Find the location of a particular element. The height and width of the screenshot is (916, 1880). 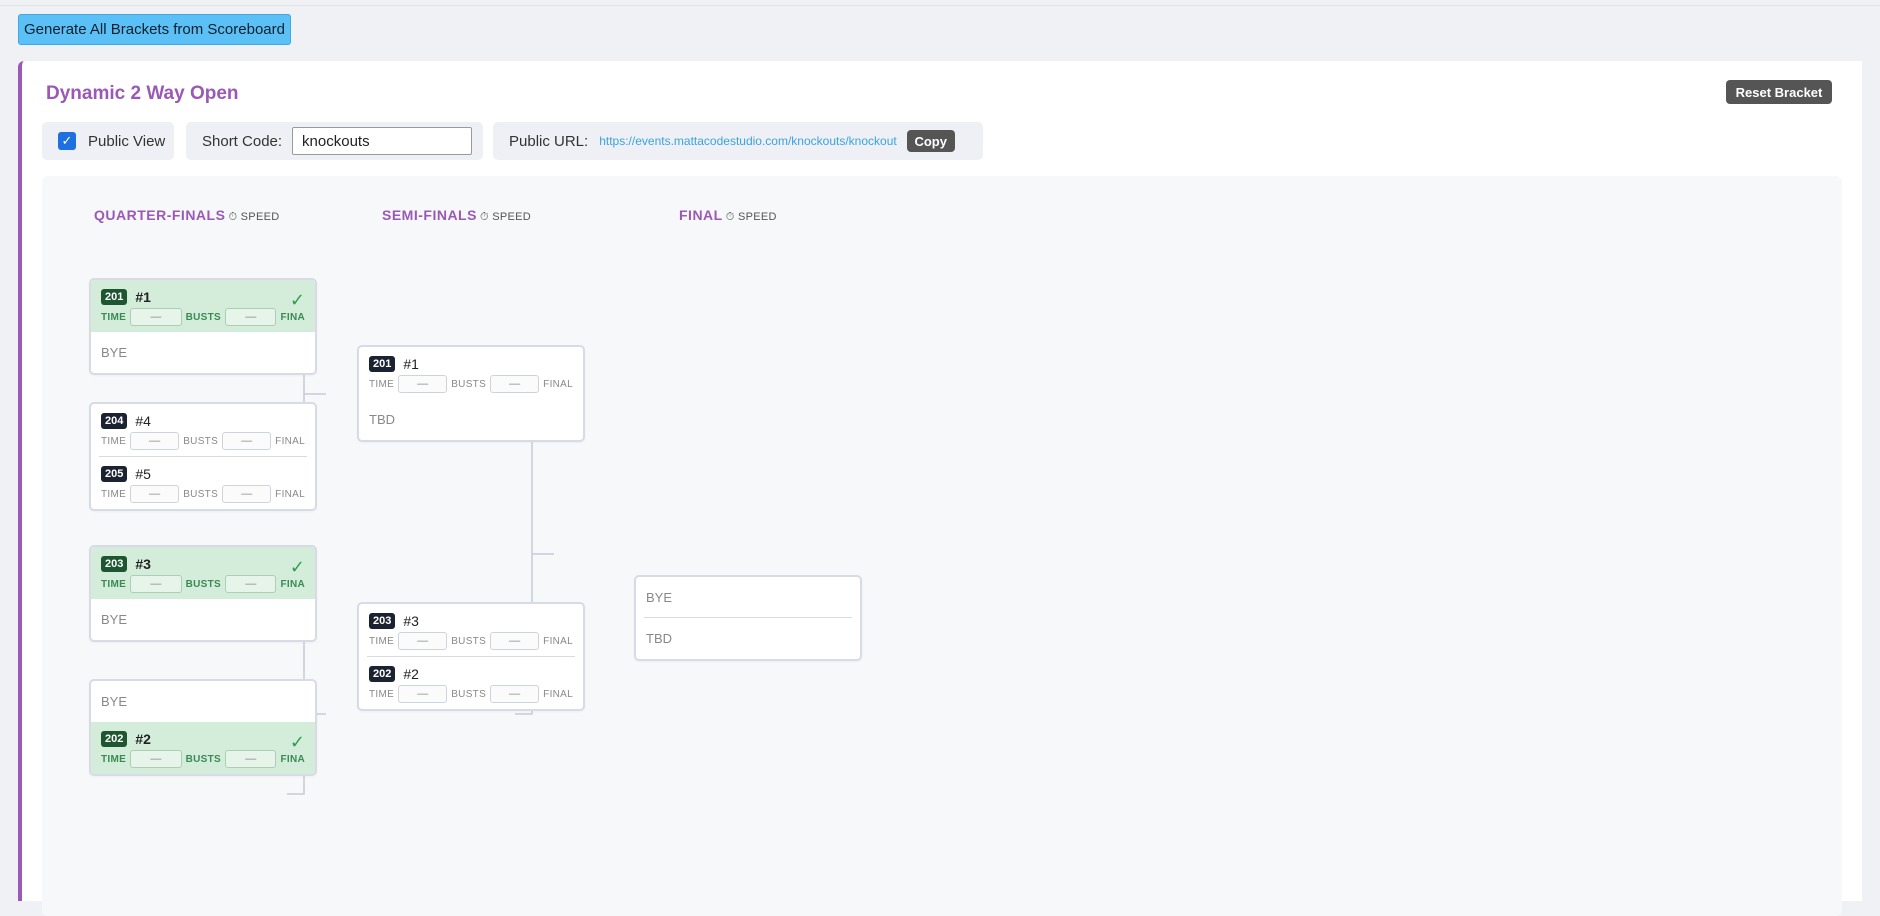

copy-url-button: Copy is located at coordinates (930, 141).